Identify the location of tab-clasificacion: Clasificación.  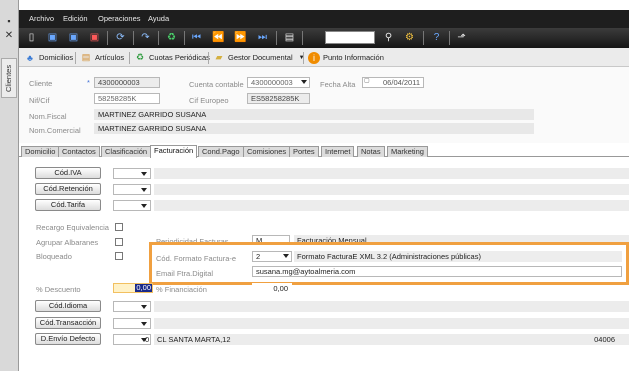
(126, 151).